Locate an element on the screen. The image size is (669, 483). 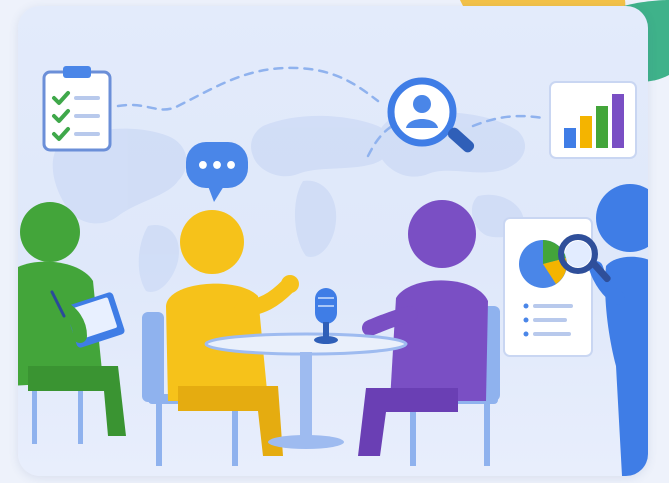
purple-person is located at coordinates (423, 328).